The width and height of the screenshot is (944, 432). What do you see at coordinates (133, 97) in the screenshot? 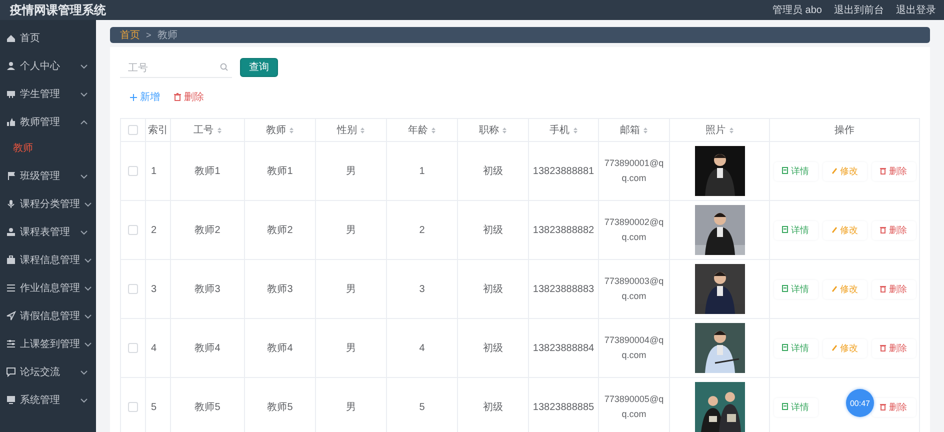
I see `plus-icon` at bounding box center [133, 97].